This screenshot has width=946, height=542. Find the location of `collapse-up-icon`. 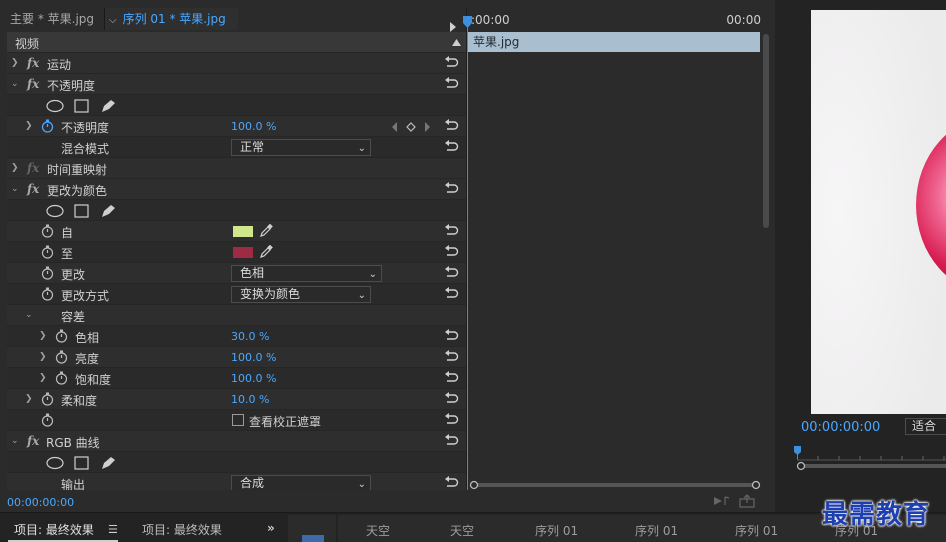

collapse-up-icon is located at coordinates (456, 42).